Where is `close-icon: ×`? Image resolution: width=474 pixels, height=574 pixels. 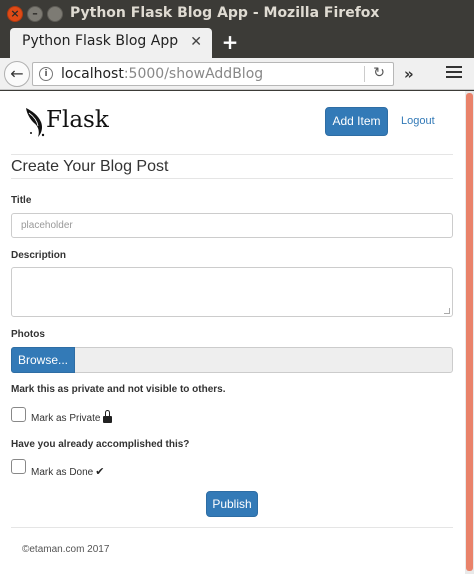
close-icon: × is located at coordinates (15, 13).